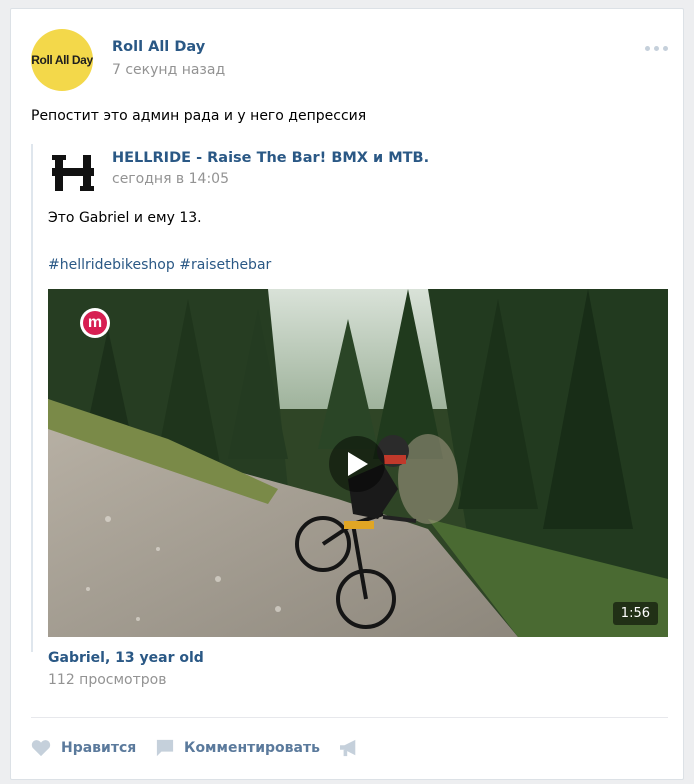  Describe the element at coordinates (270, 158) in the screenshot. I see `repost-author-name: HELLRIDE - Raise The Bar! BMX и MTB.` at that location.